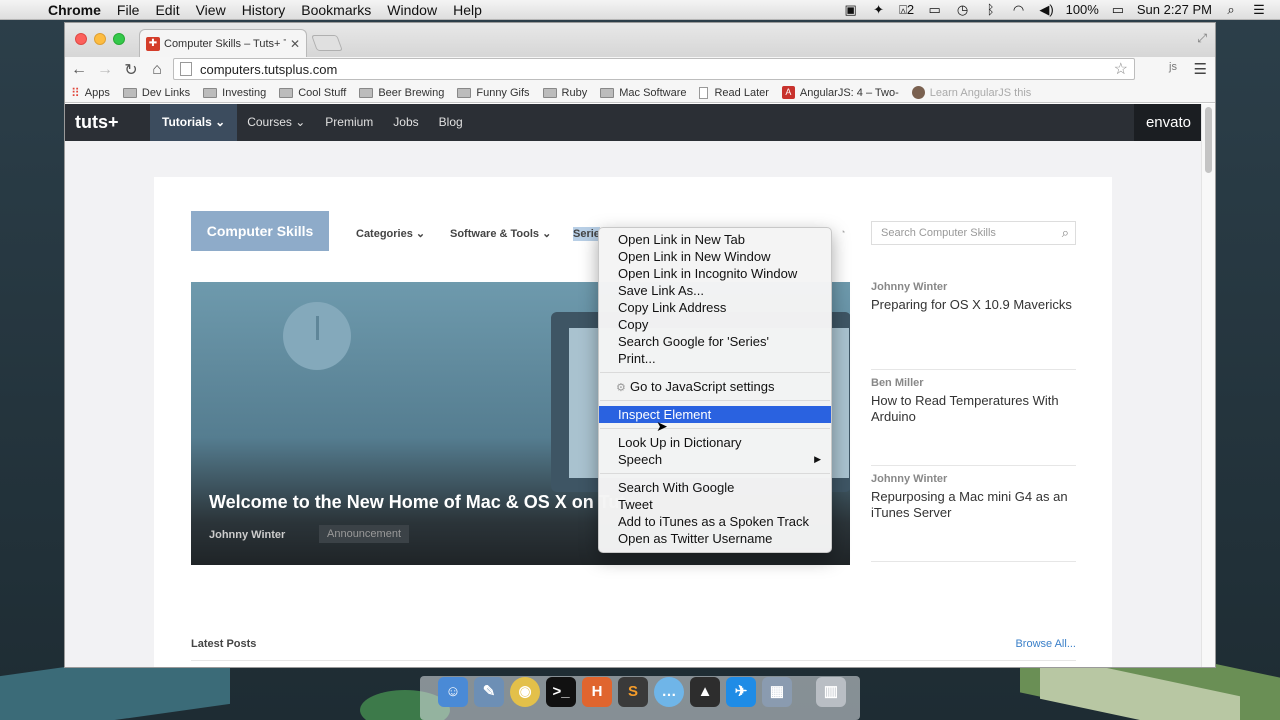 The image size is (1280, 720). What do you see at coordinates (405, 122) in the screenshot?
I see `nav-jobs: Jobs` at bounding box center [405, 122].